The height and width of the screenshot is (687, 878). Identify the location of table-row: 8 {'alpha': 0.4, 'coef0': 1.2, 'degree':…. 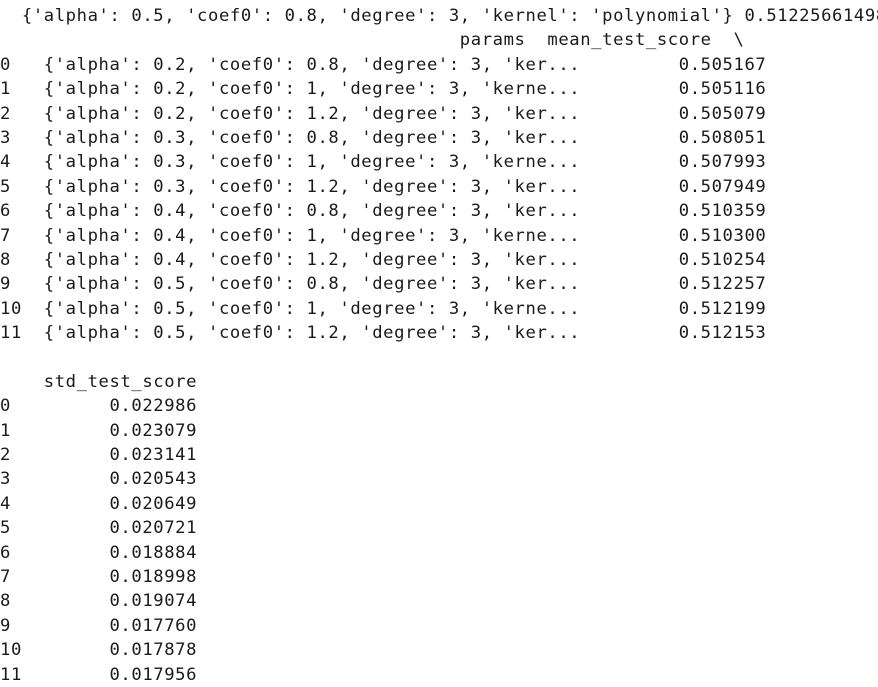
(383, 259).